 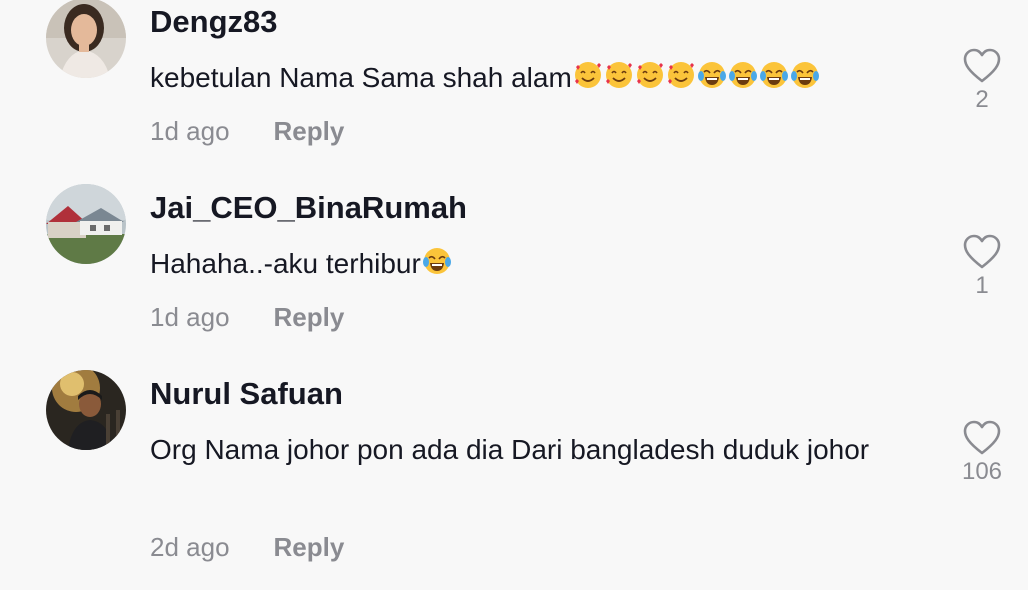 What do you see at coordinates (361, 77) in the screenshot?
I see `comment-text-body: kebetulan Nama Sama shah alam` at bounding box center [361, 77].